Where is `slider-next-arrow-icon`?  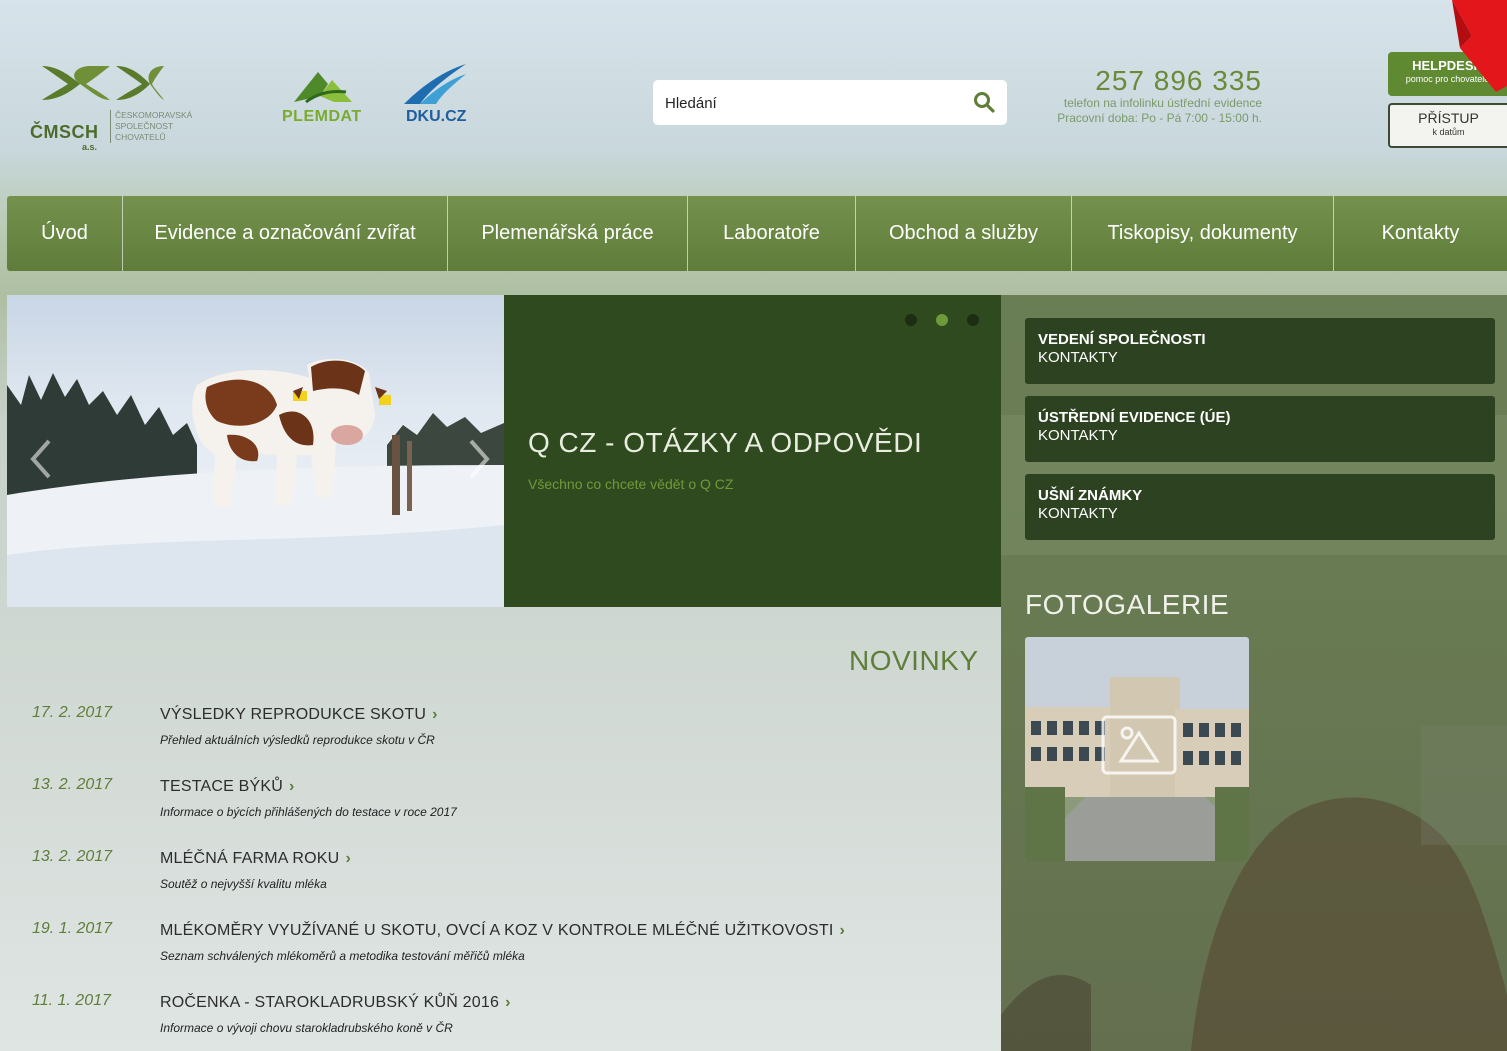
slider-next-arrow-icon is located at coordinates (480, 459).